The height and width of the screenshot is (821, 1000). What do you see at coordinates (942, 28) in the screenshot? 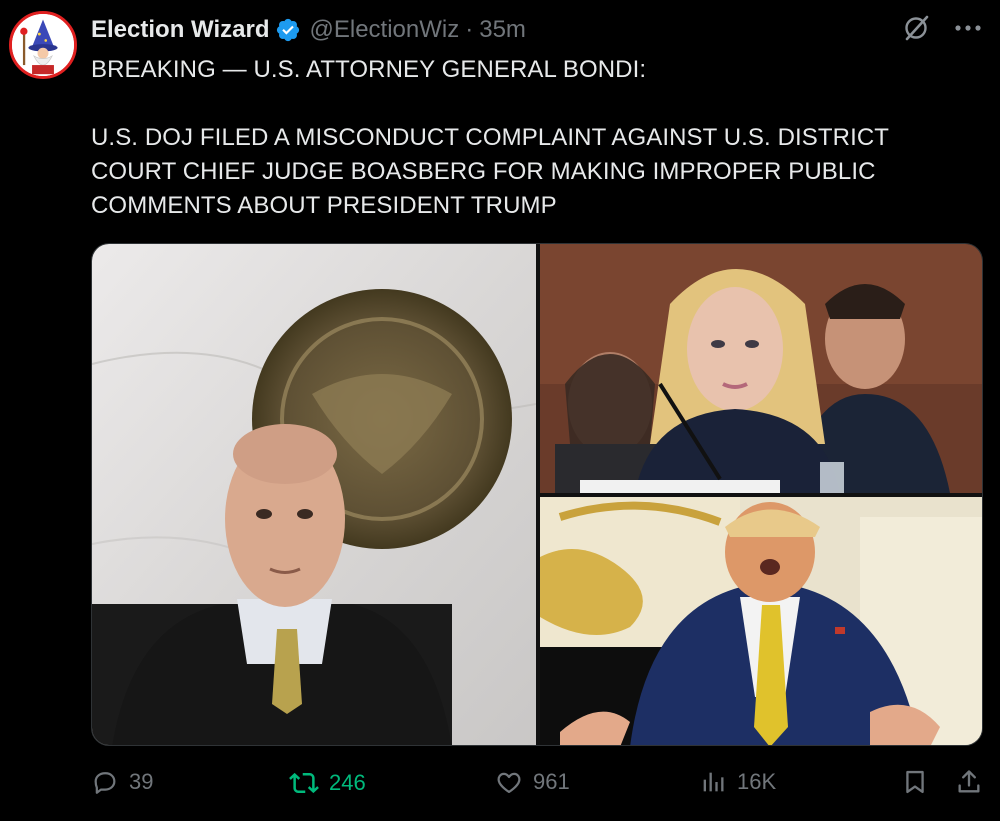
I see `tweet-top-actions` at bounding box center [942, 28].